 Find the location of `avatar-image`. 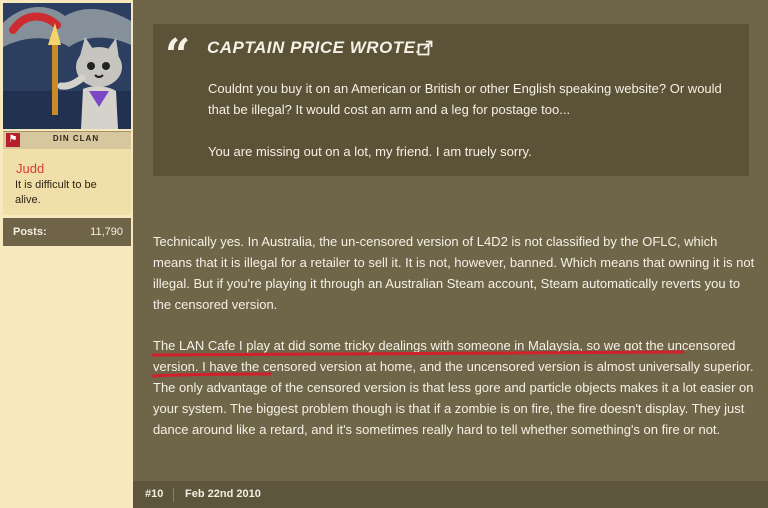

avatar-image is located at coordinates (67, 66).